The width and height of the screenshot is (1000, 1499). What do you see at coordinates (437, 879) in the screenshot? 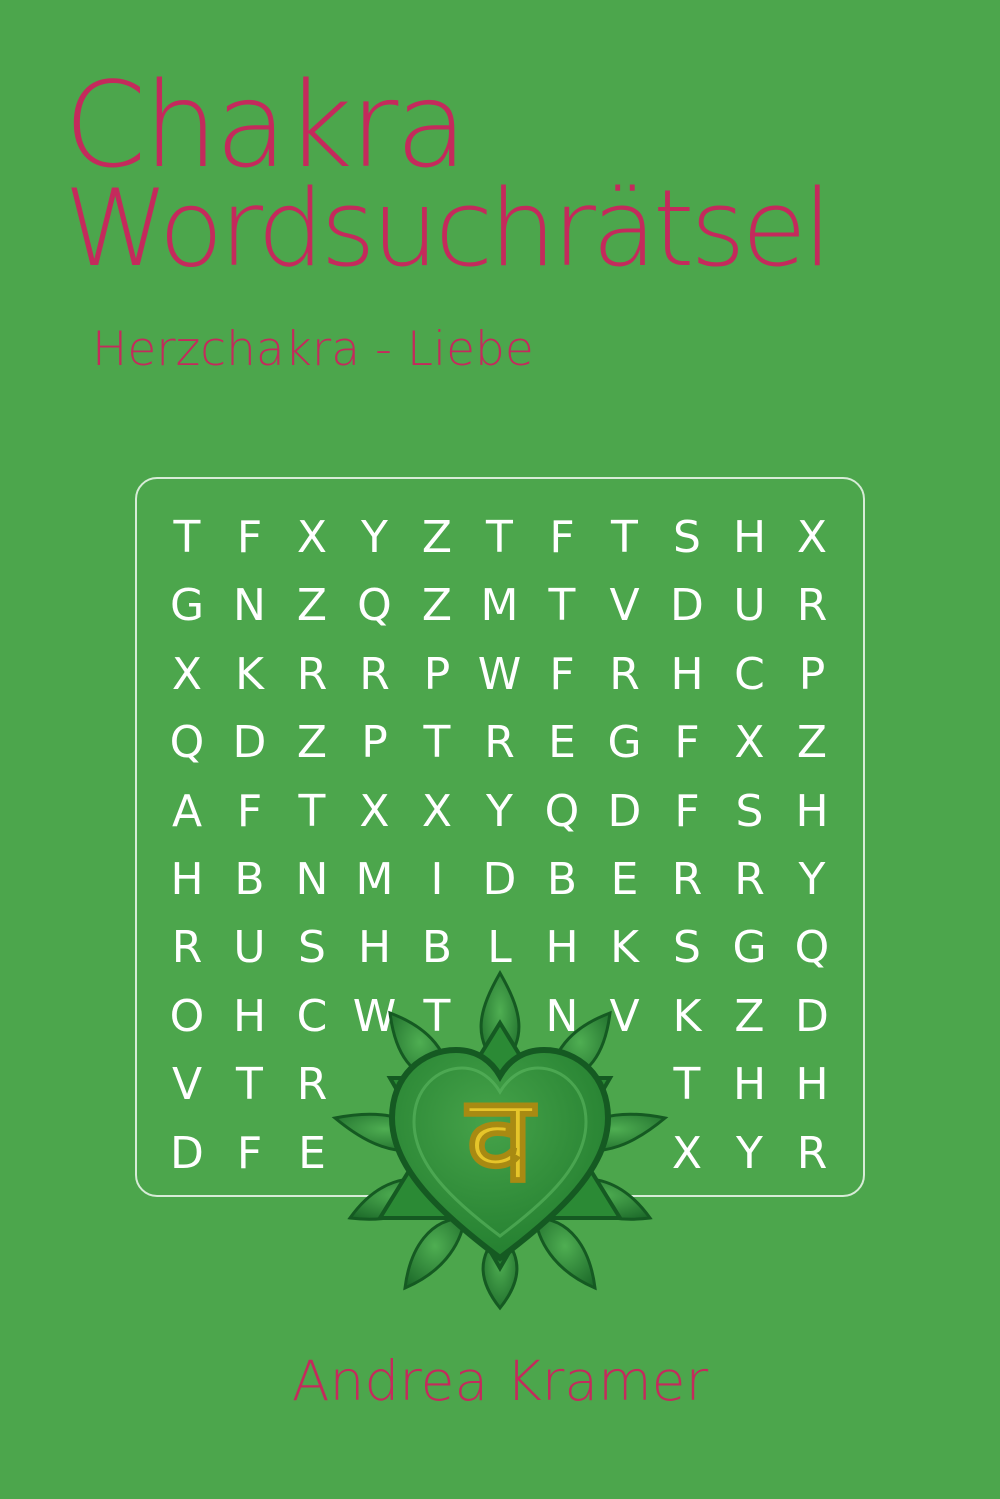
I see `grid-letter: I` at bounding box center [437, 879].